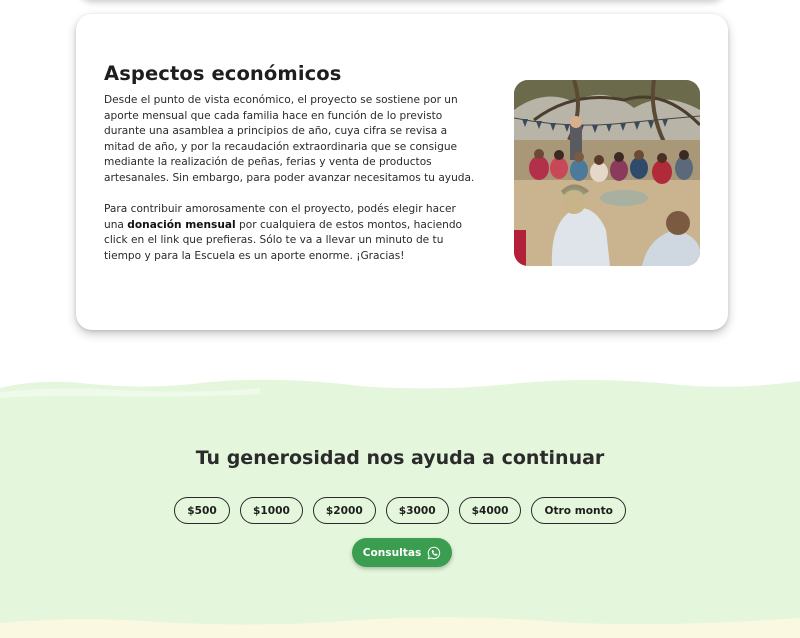  What do you see at coordinates (417, 510) in the screenshot?
I see `donate-3000-button: $3000` at bounding box center [417, 510].